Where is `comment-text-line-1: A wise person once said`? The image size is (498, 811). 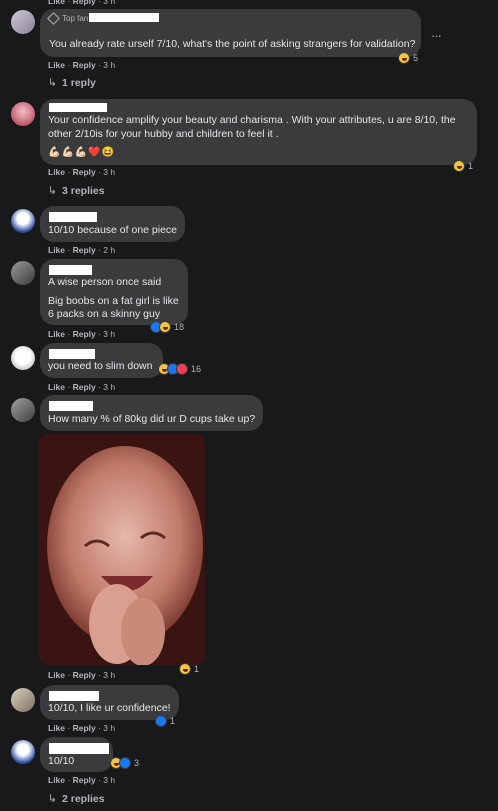
comment-text-line-1: A wise person once said is located at coordinates (105, 282).